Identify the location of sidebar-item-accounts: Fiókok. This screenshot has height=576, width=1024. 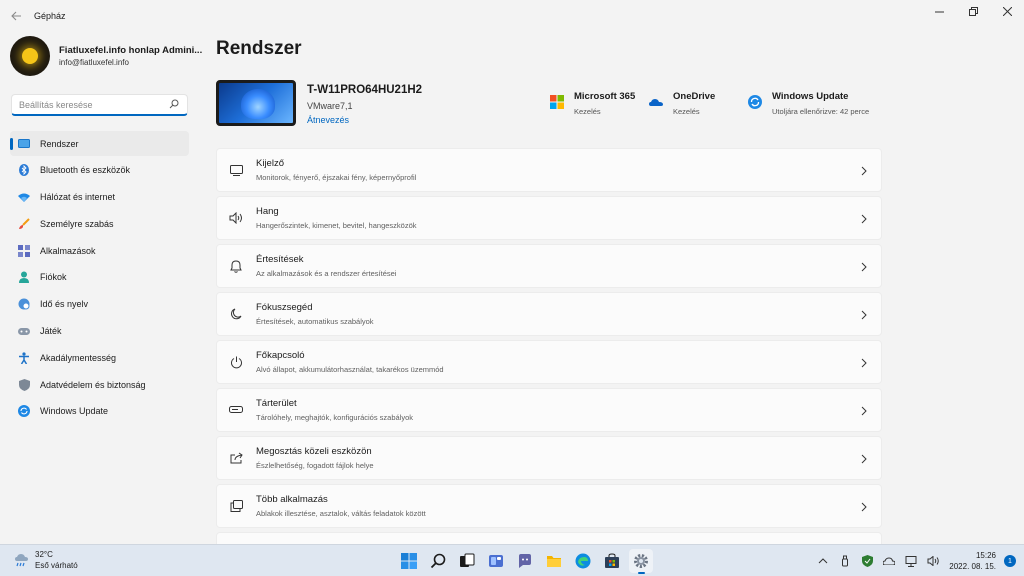
(99, 277).